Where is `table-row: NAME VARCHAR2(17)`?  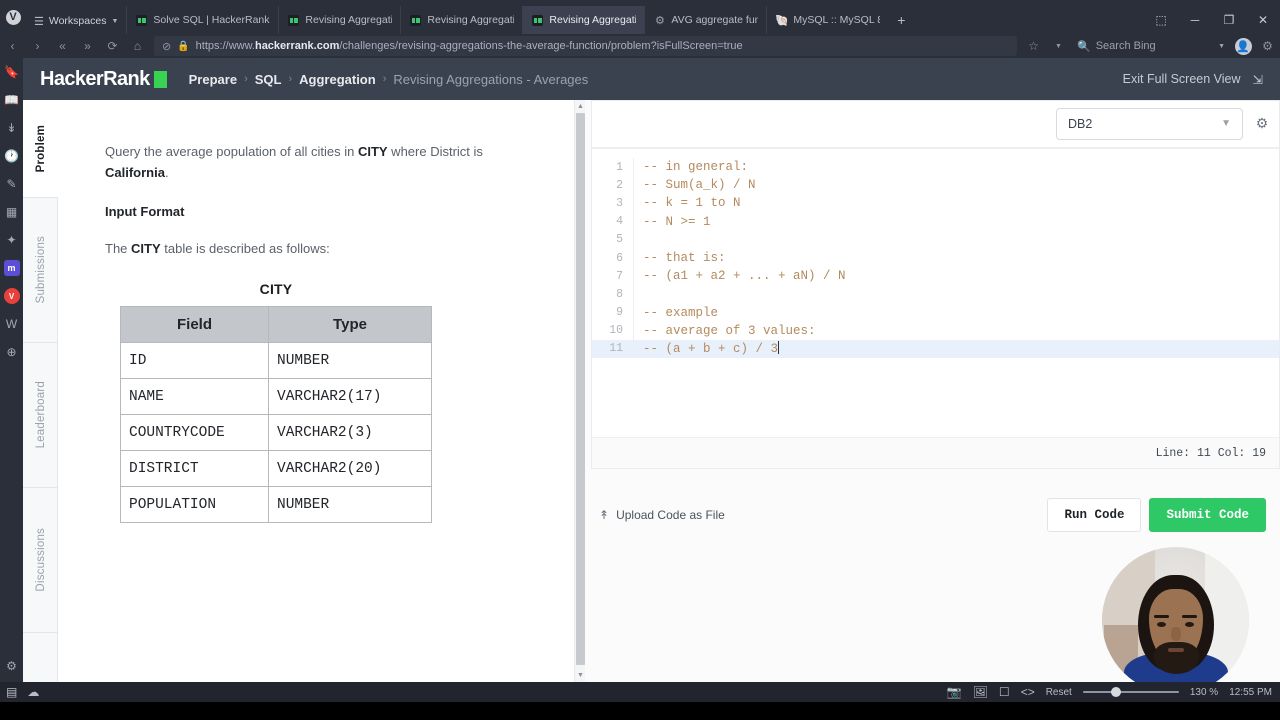 table-row: NAME VARCHAR2(17) is located at coordinates (276, 397).